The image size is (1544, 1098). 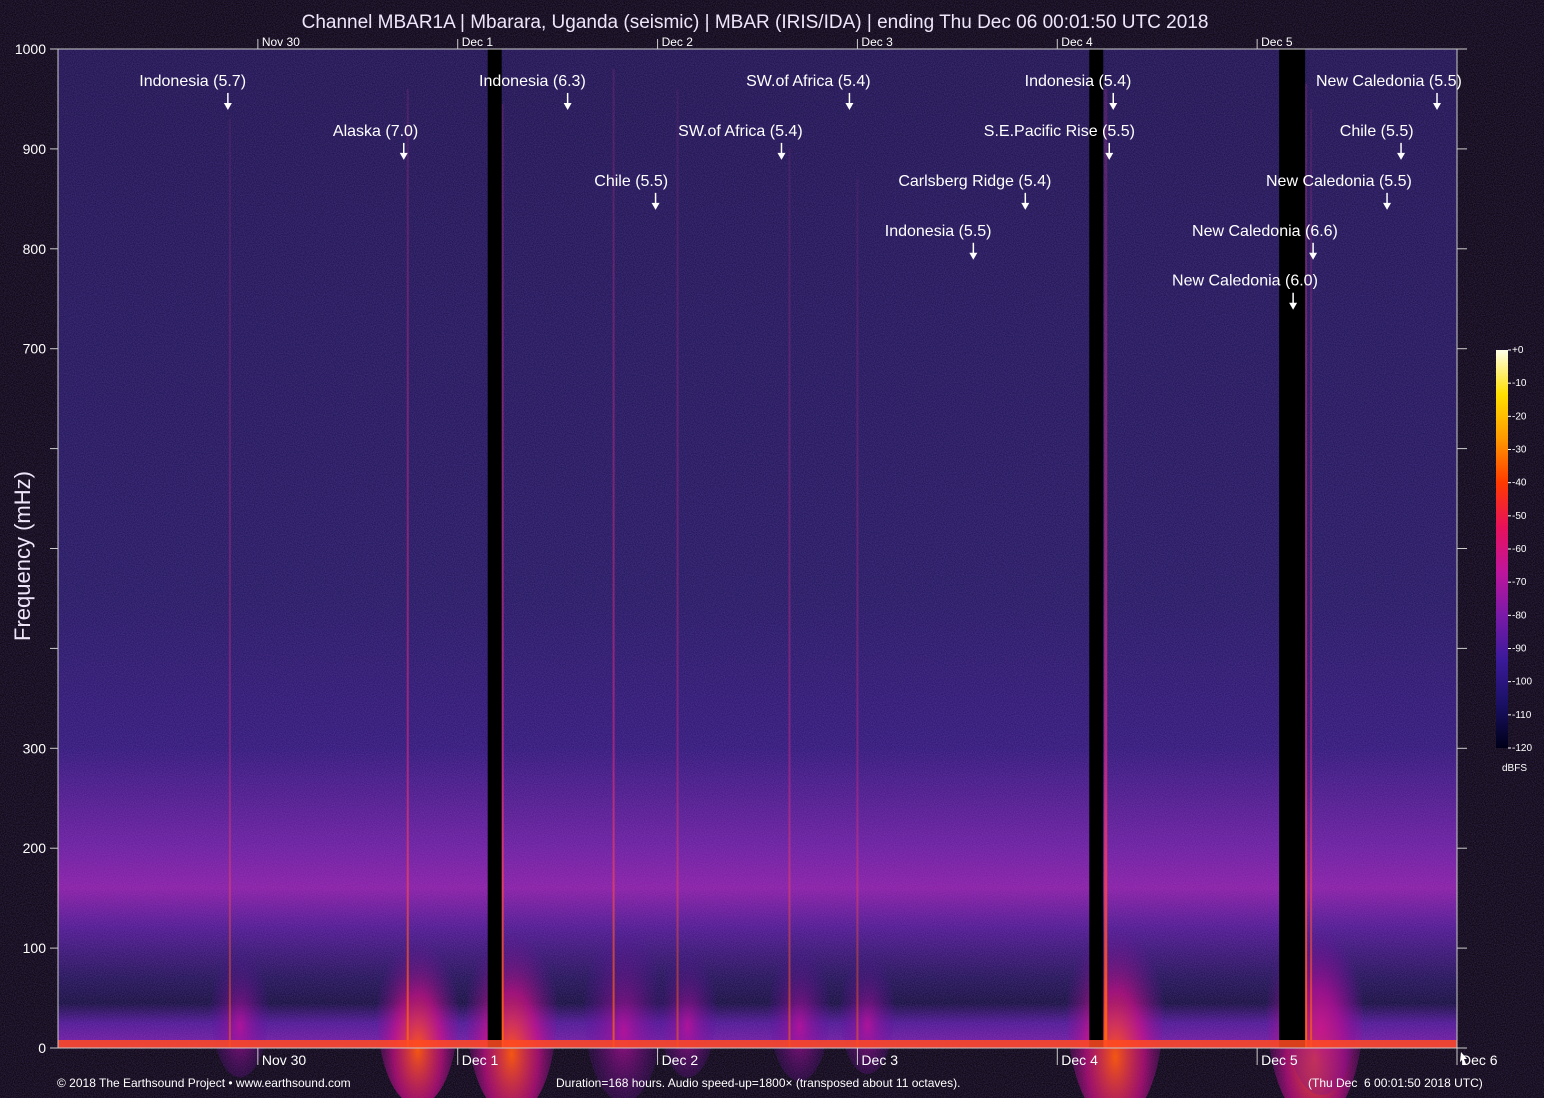 What do you see at coordinates (35, 249) in the screenshot?
I see `y-tick-label: 800` at bounding box center [35, 249].